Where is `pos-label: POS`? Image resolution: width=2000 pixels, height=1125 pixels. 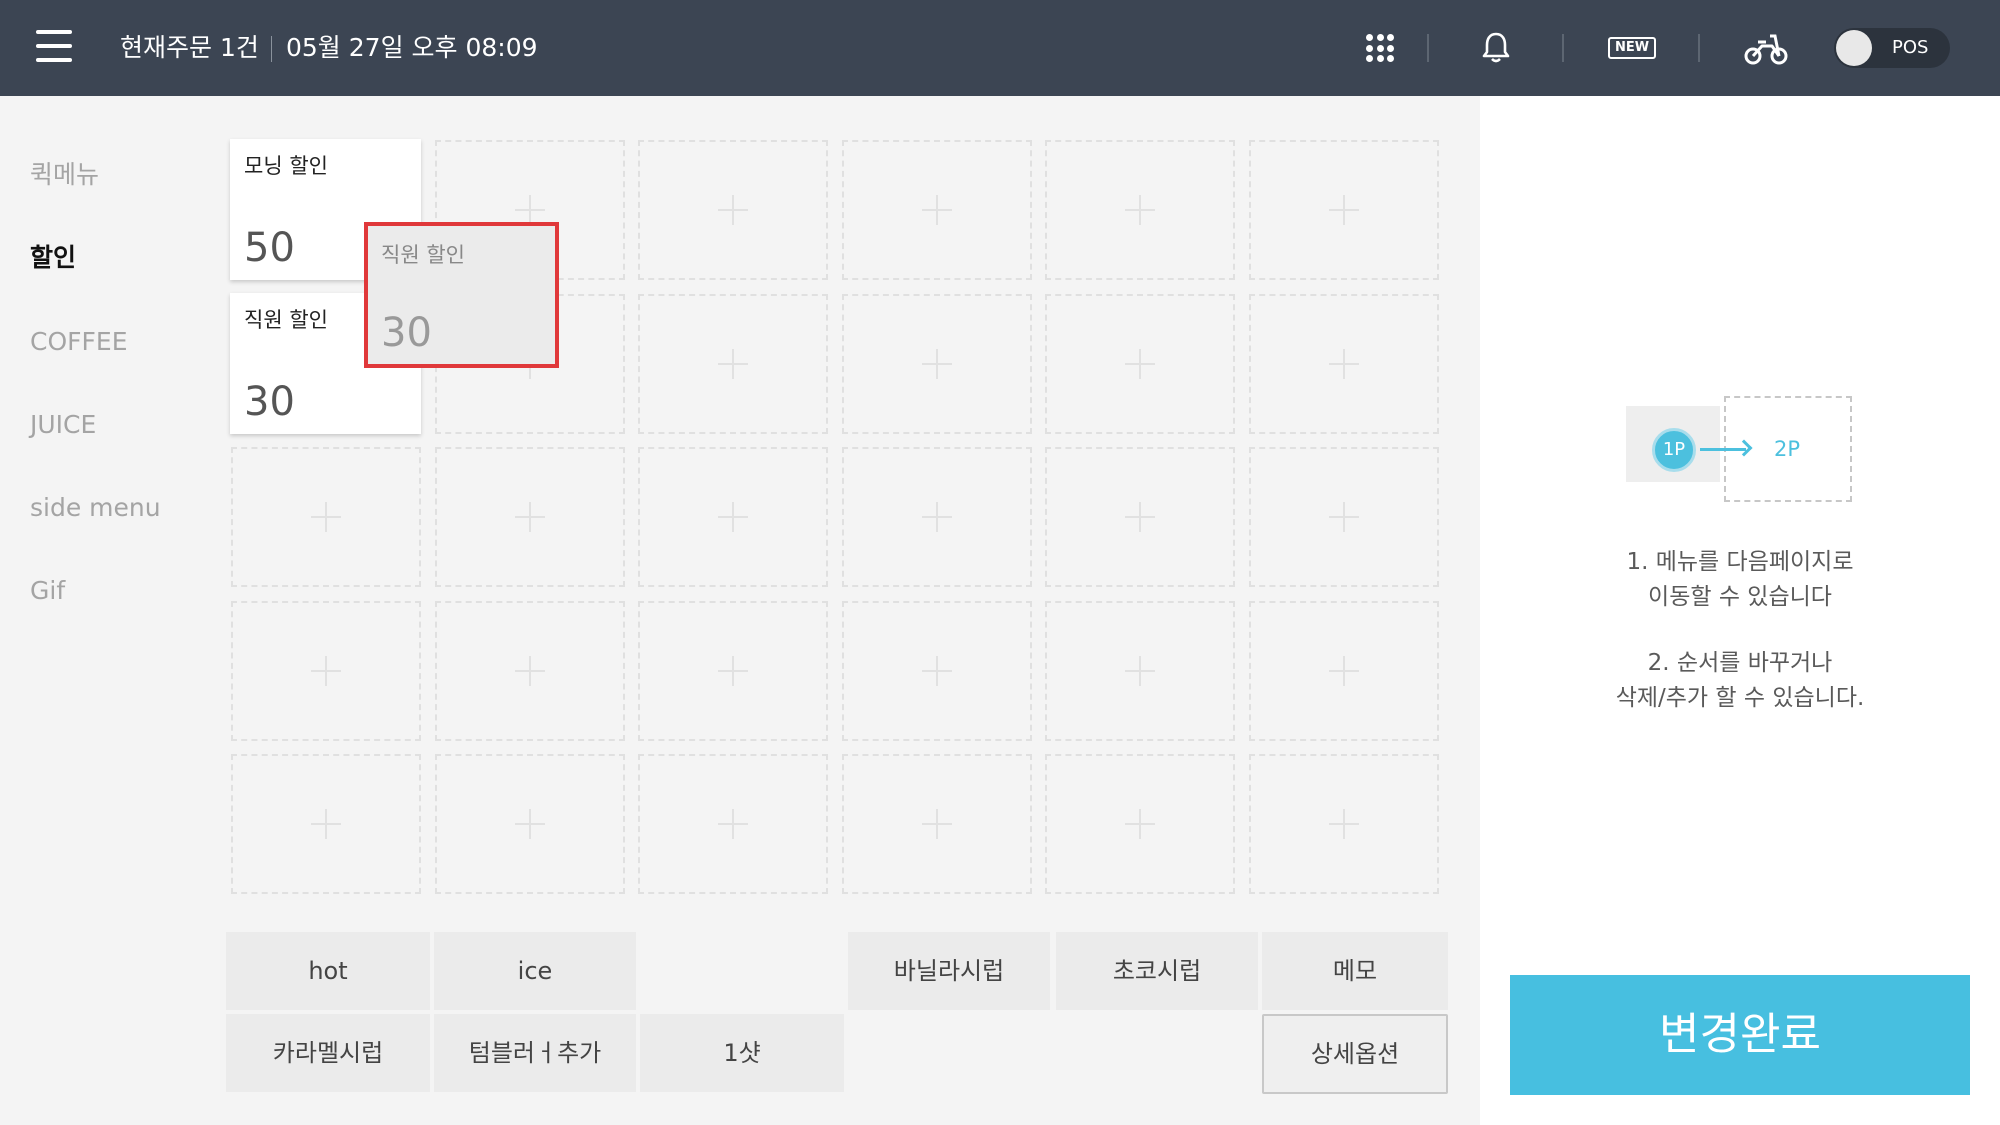
pos-label: POS is located at coordinates (1910, 47).